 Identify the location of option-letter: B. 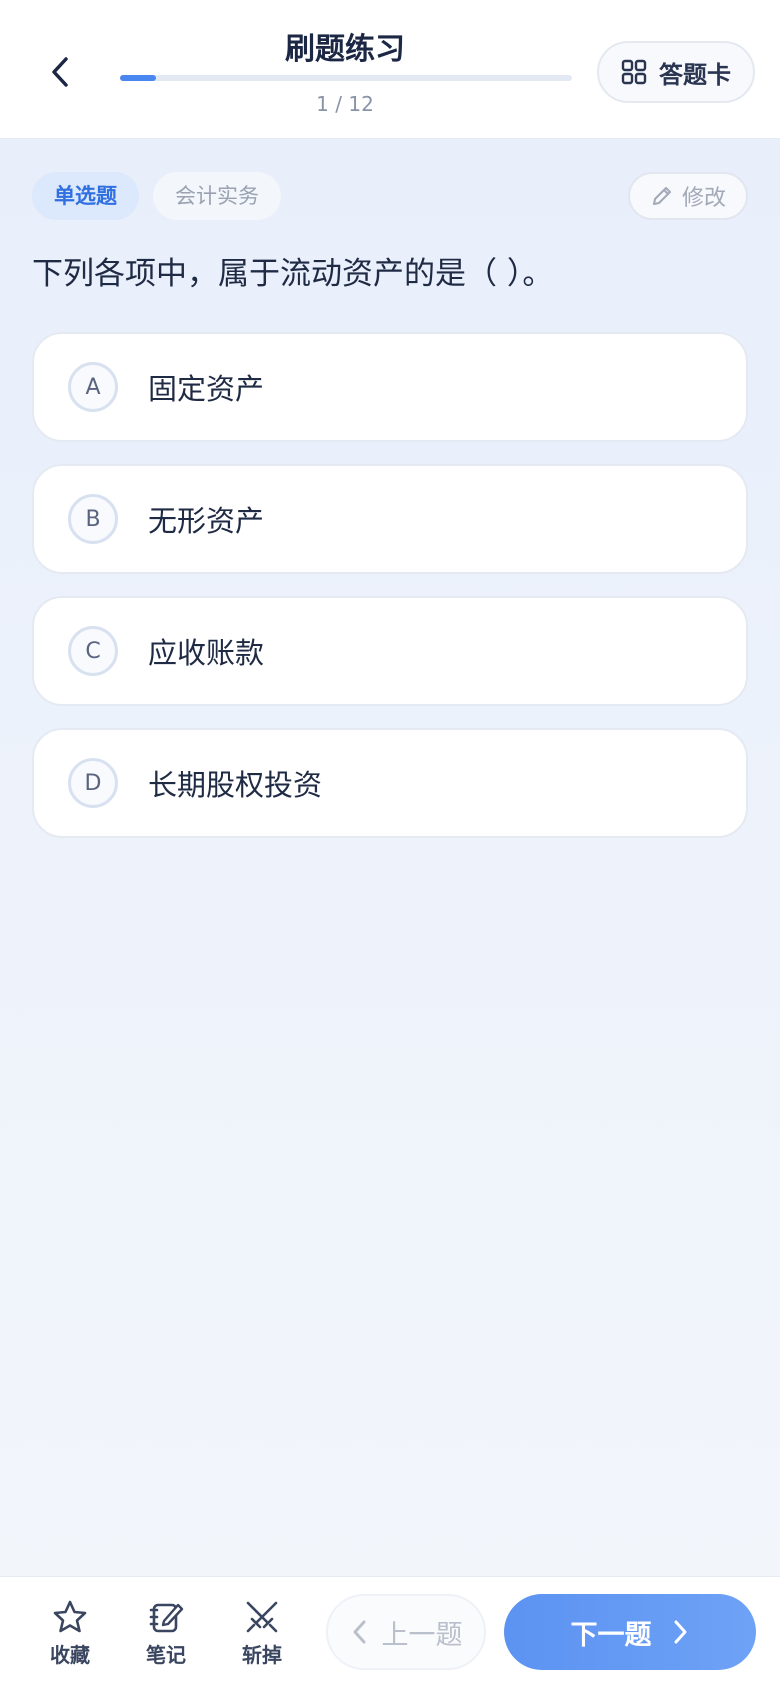
(93, 519).